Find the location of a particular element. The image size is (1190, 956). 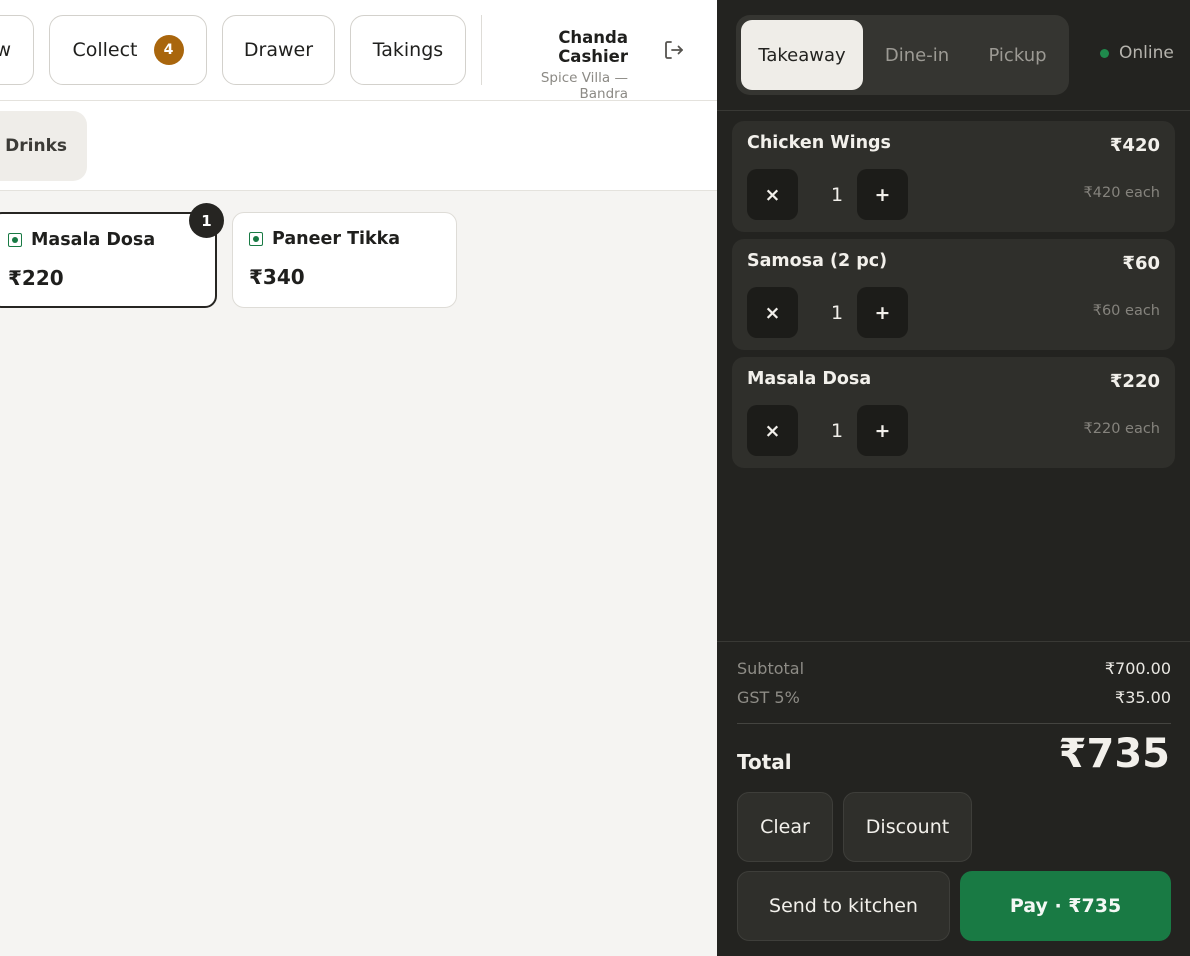

menu-item-price: ₹340 is located at coordinates (277, 277).